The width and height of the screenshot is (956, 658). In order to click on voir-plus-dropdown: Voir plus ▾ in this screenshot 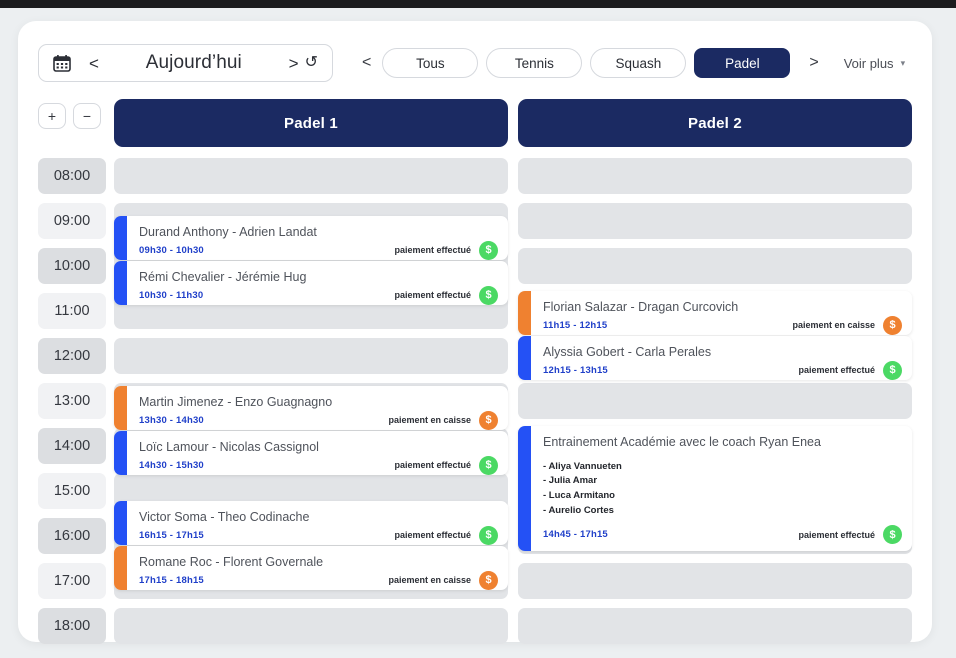, I will do `click(874, 63)`.